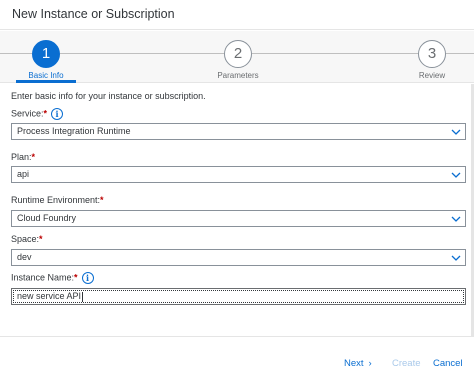 This screenshot has height=376, width=474. What do you see at coordinates (46, 81) in the screenshot?
I see `active-step-indicator` at bounding box center [46, 81].